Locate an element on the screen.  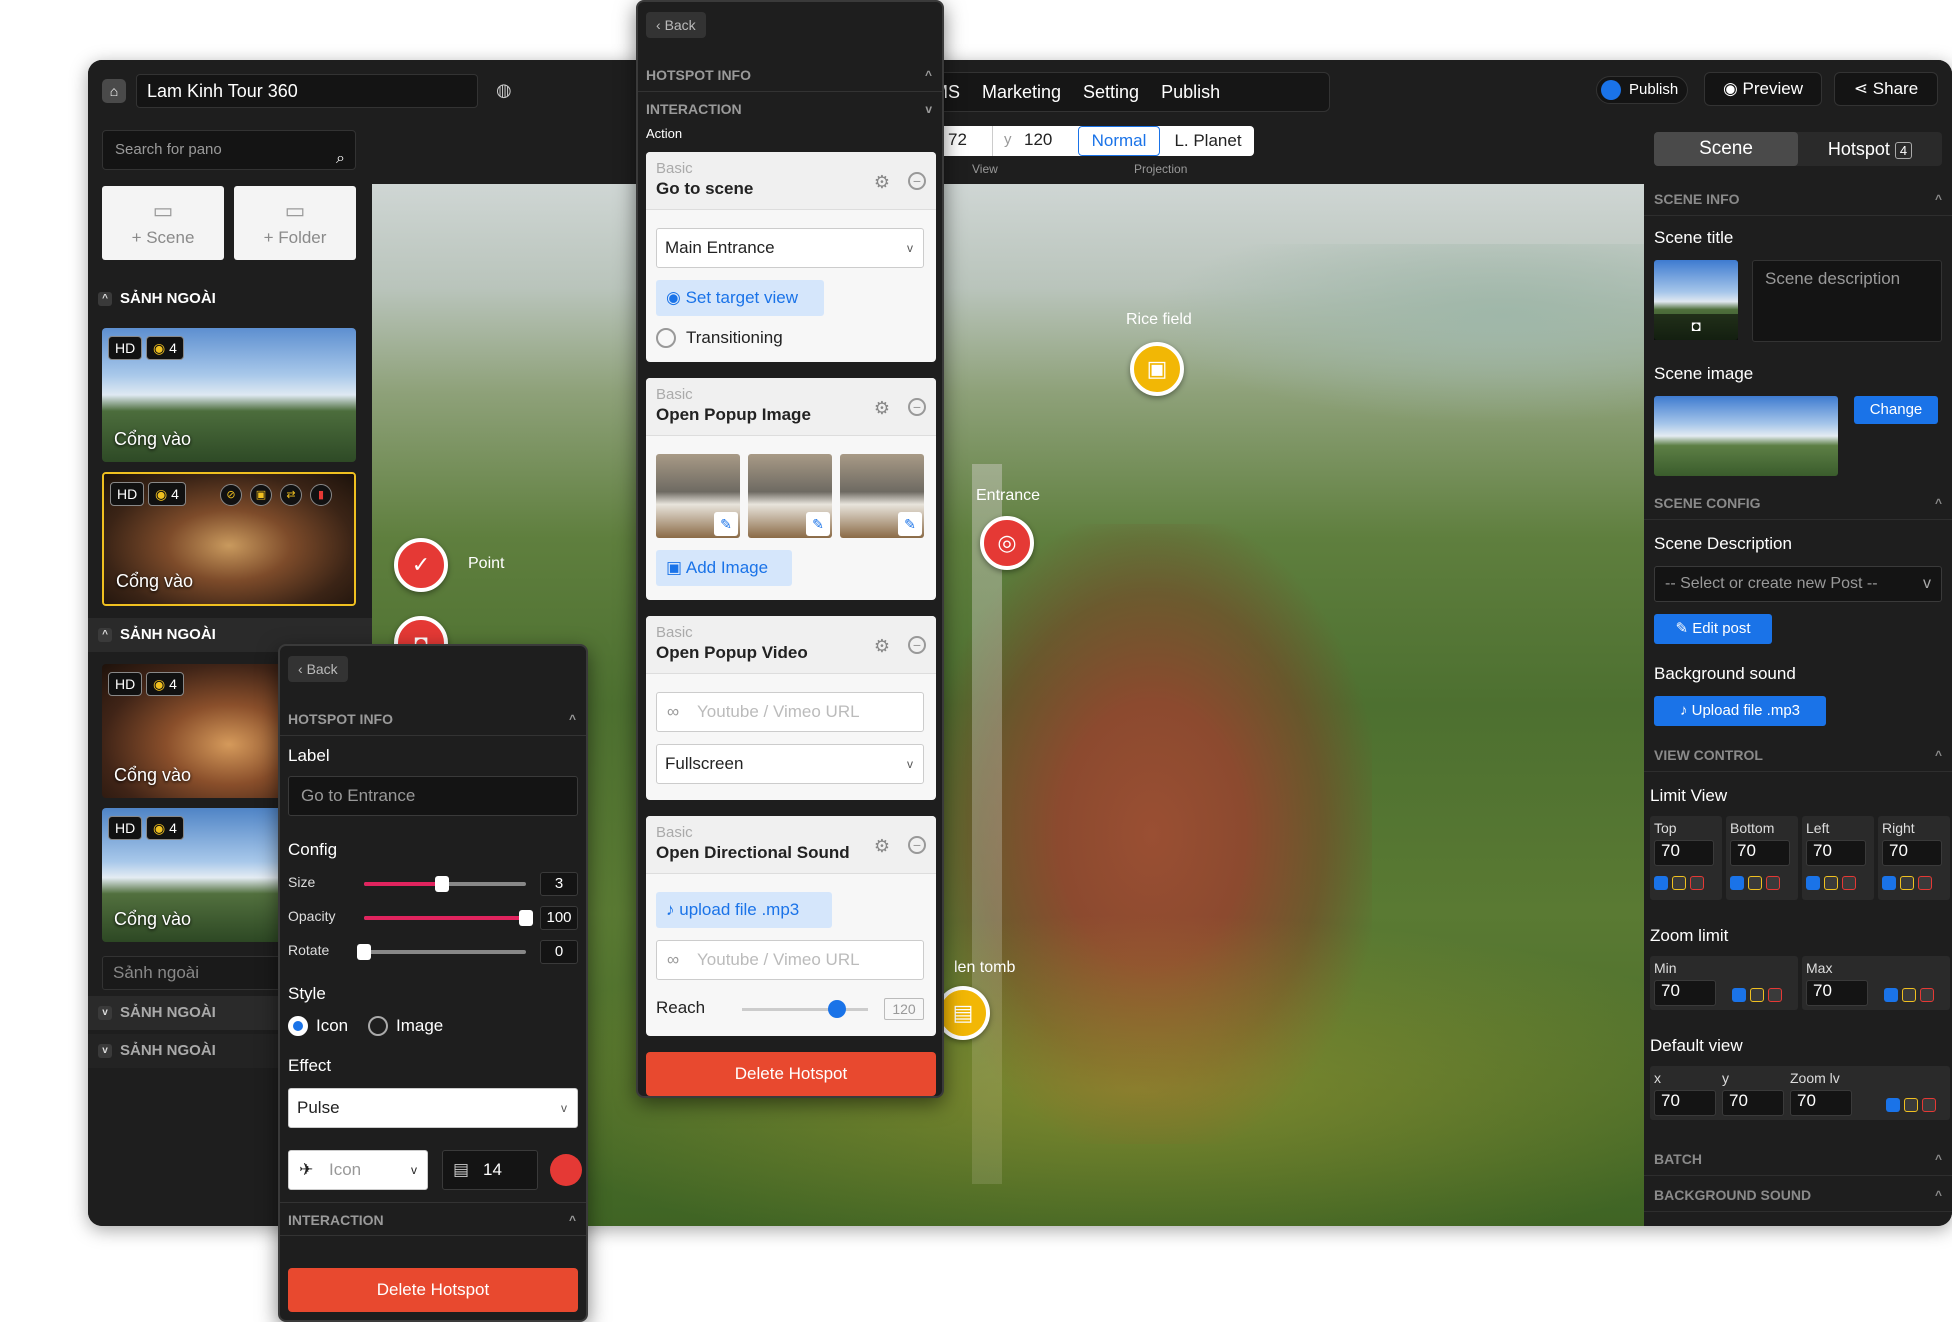
search-icon: ⌕ is located at coordinates (340, 159).